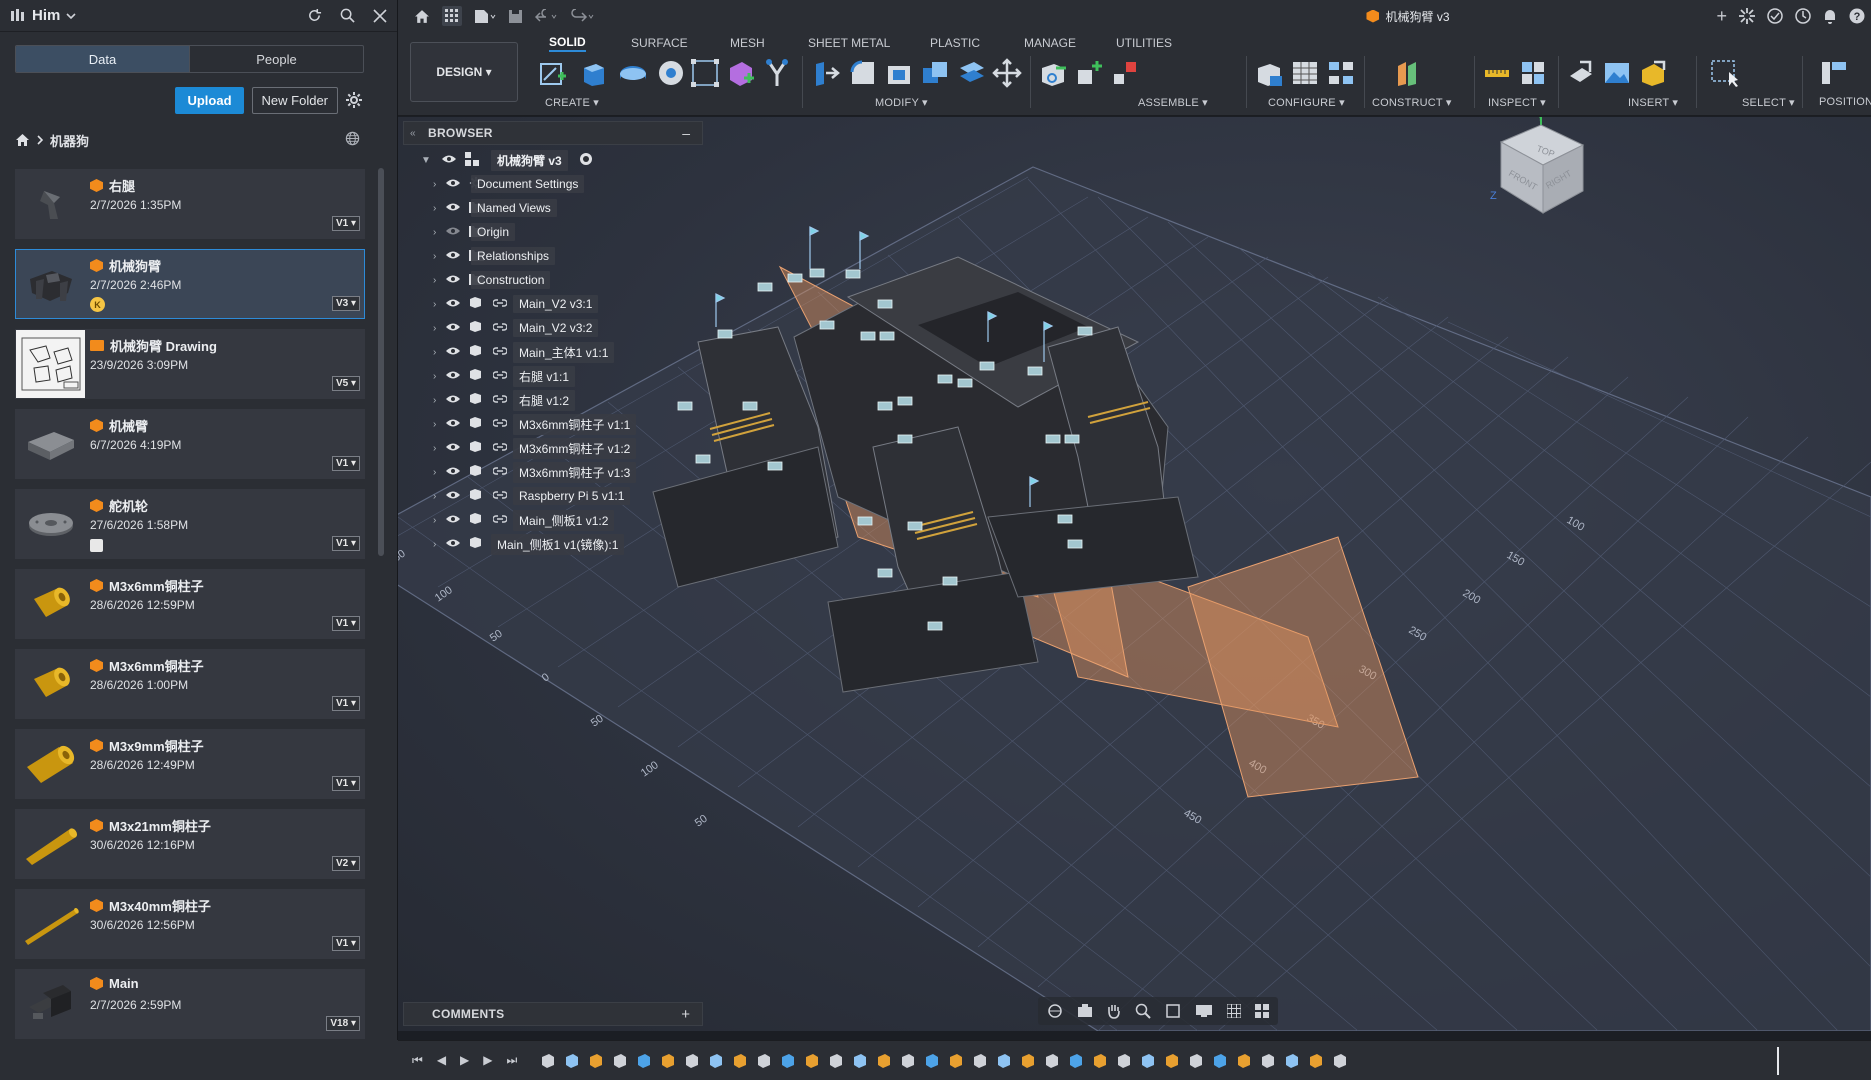 This screenshot has width=1871, height=1080. What do you see at coordinates (1306, 102) in the screenshot?
I see `configure-group-label: CONFIGURE ▾` at bounding box center [1306, 102].